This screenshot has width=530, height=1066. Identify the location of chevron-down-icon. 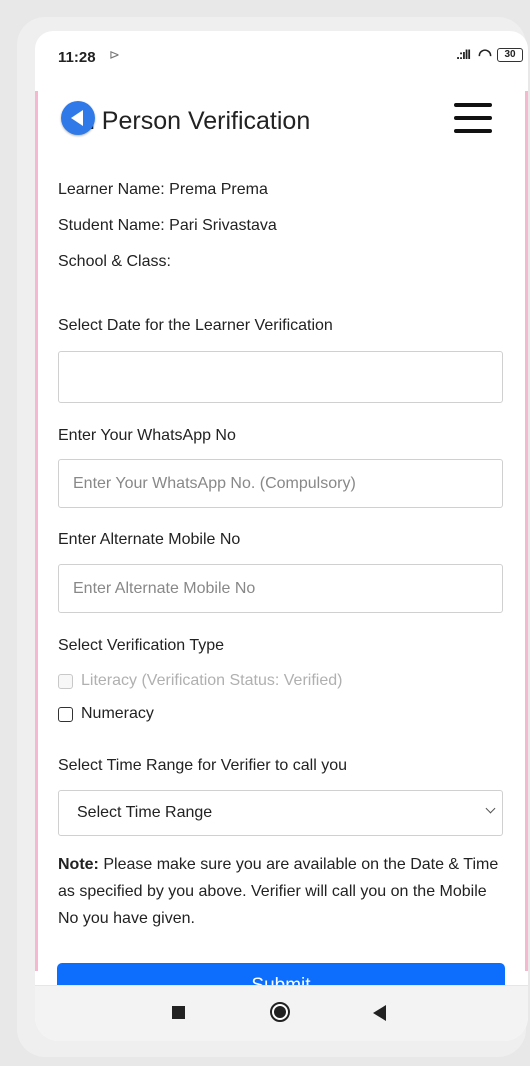
(490, 808).